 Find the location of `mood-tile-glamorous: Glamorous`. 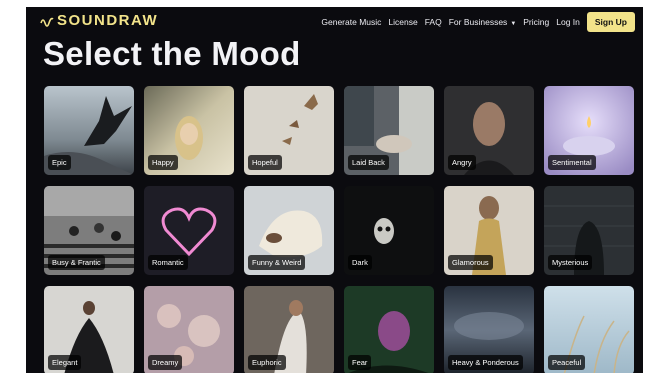

mood-tile-glamorous: Glamorous is located at coordinates (489, 230).